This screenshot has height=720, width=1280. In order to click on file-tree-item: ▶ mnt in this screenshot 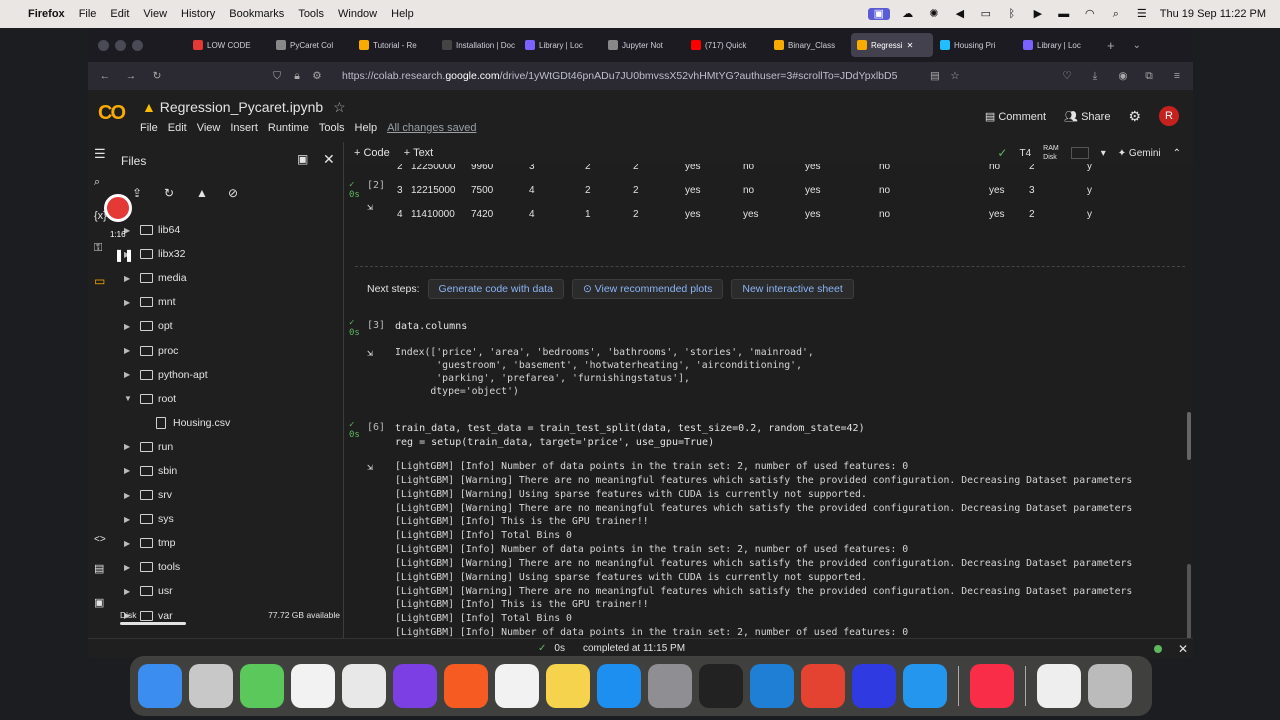, I will do `click(229, 302)`.